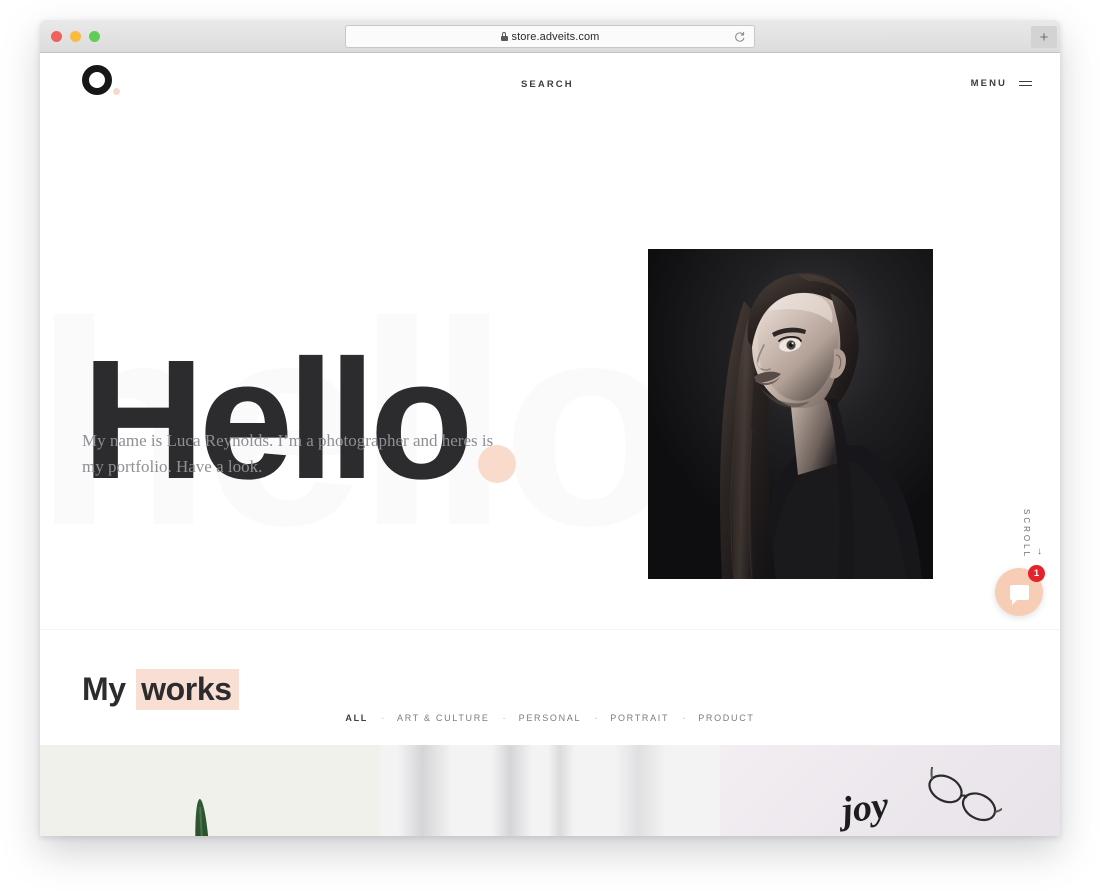  Describe the element at coordinates (97, 80) in the screenshot. I see `logo-ring` at that location.